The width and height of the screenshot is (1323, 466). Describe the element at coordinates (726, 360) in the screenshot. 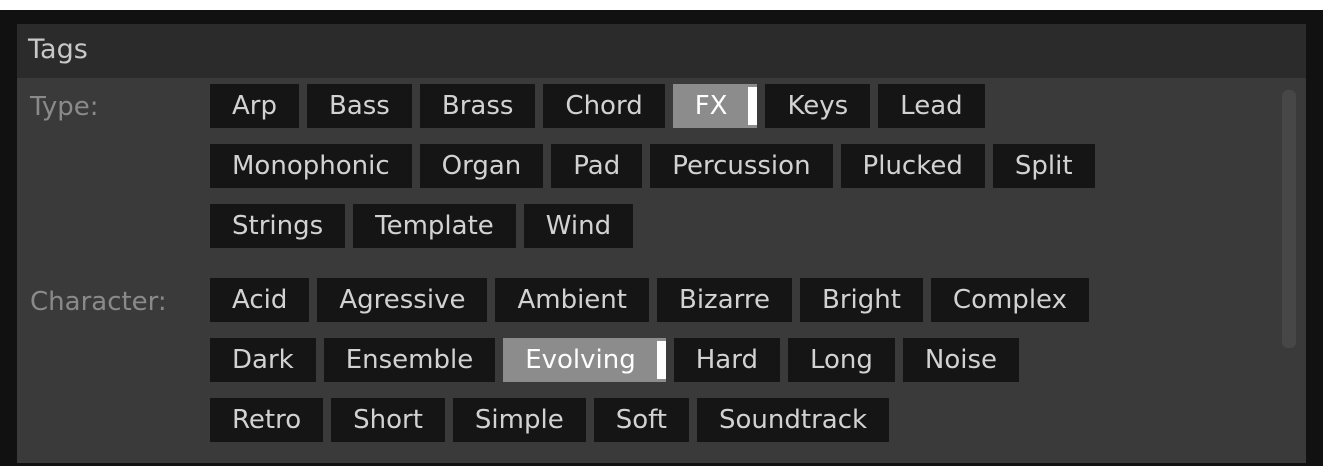

I see `tag-hard: Hard` at that location.